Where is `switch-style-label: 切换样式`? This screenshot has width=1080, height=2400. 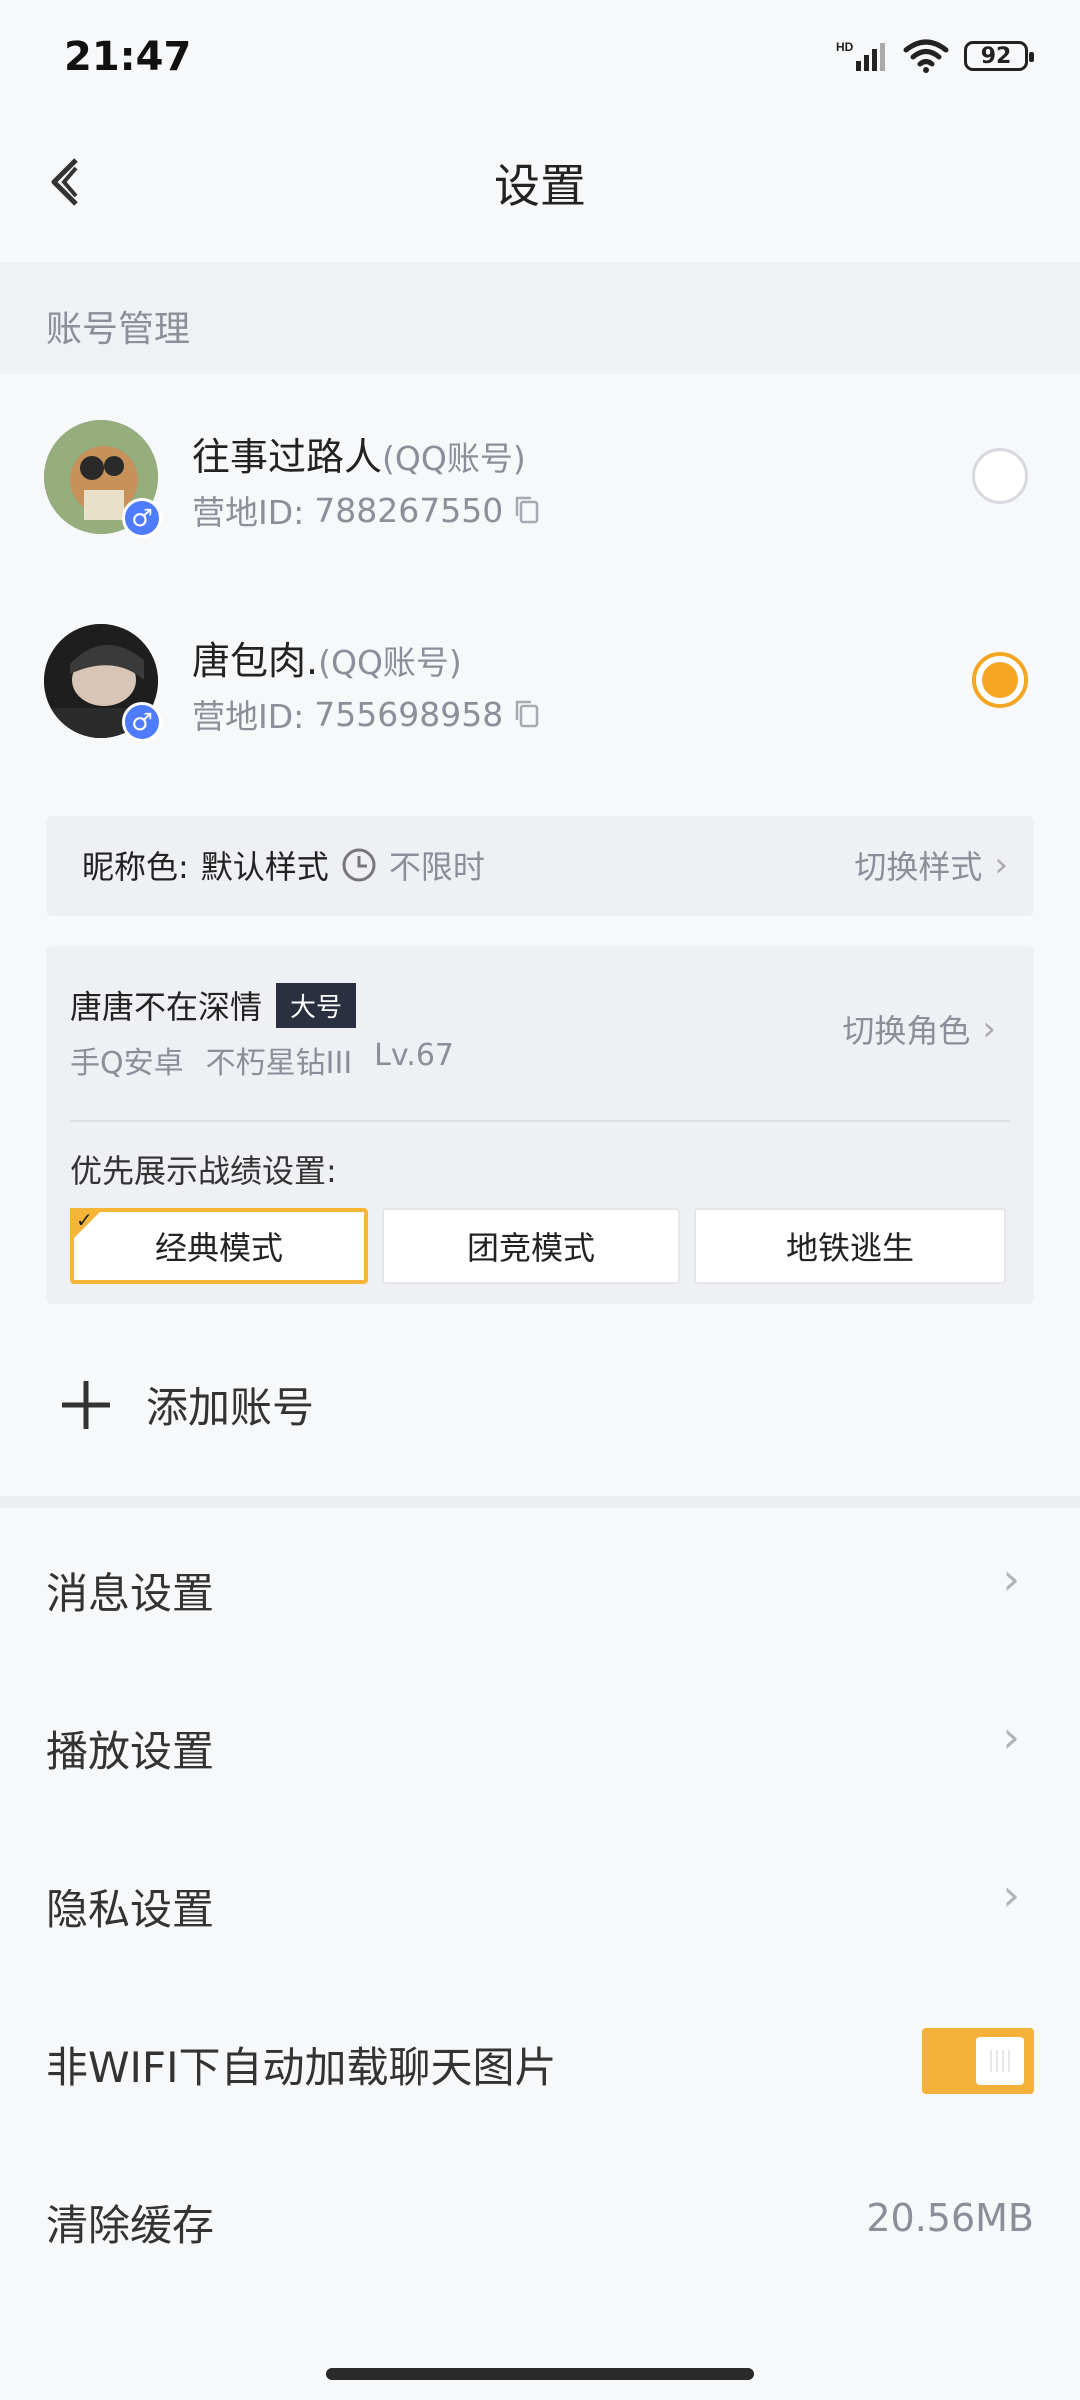 switch-style-label: 切换样式 is located at coordinates (918, 867).